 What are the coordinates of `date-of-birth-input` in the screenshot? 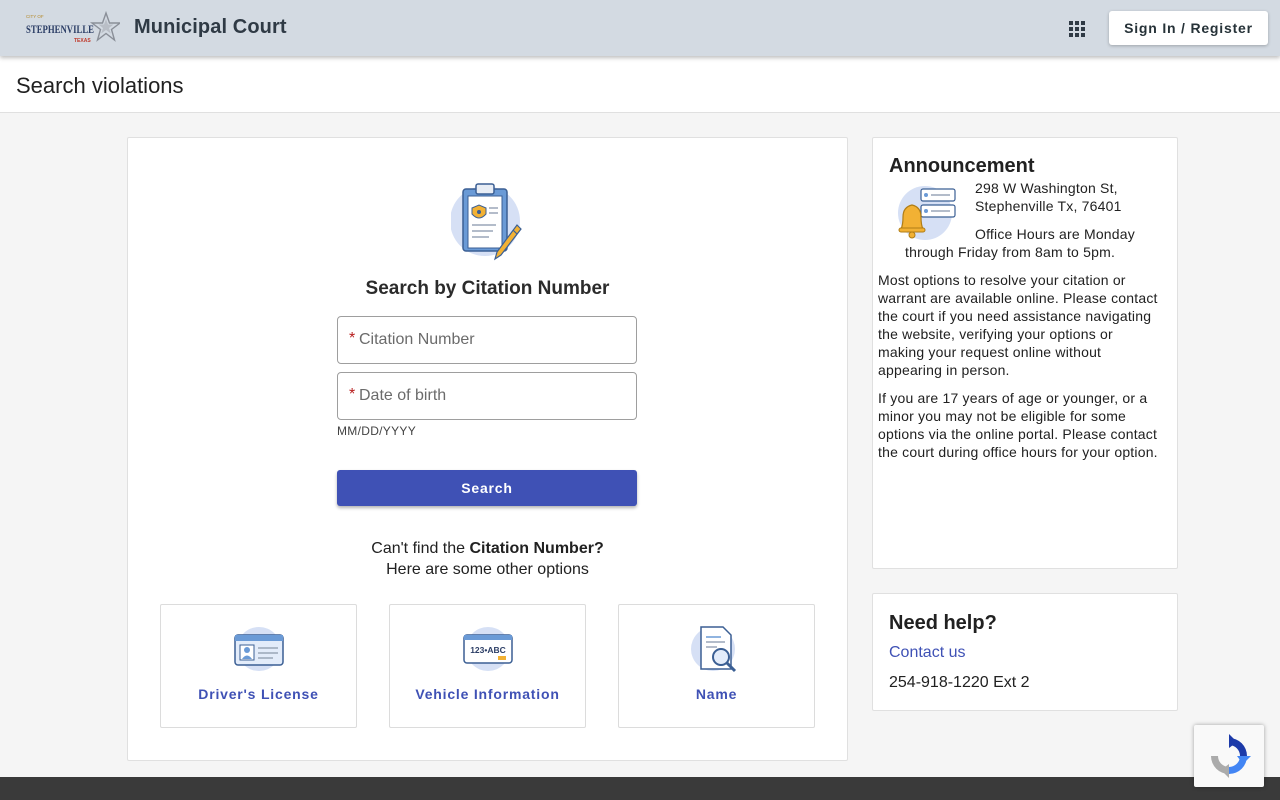 It's located at (494, 396).